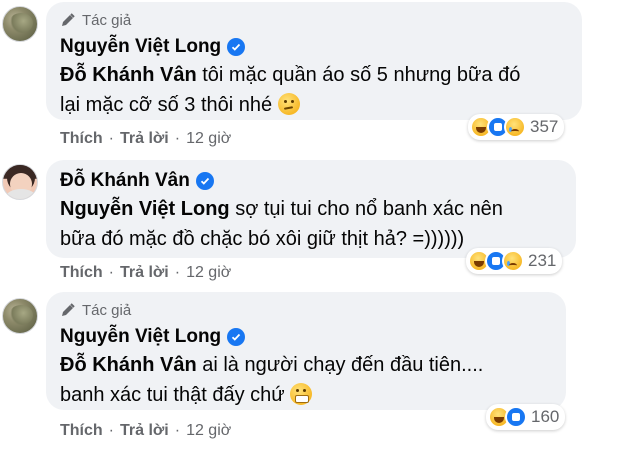 This screenshot has width=620, height=452. I want to click on smirk-icon, so click(288, 104).